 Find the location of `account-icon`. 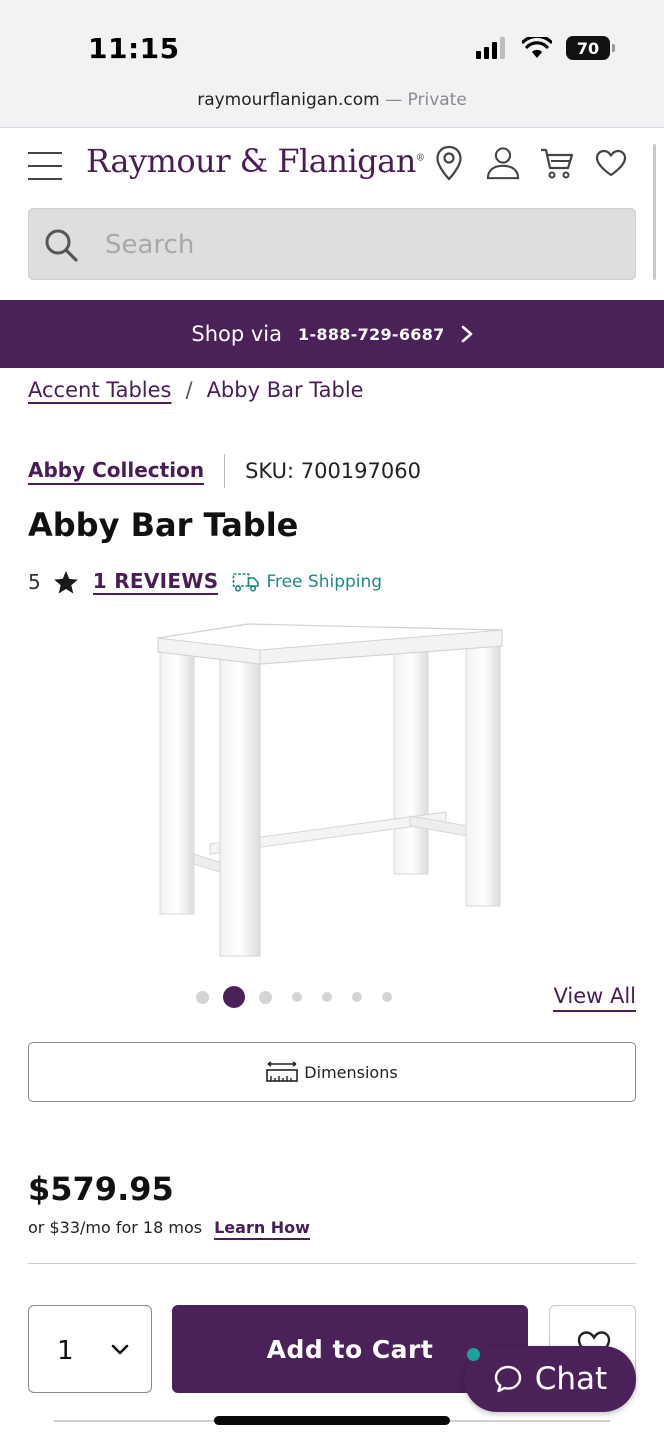

account-icon is located at coordinates (503, 163).